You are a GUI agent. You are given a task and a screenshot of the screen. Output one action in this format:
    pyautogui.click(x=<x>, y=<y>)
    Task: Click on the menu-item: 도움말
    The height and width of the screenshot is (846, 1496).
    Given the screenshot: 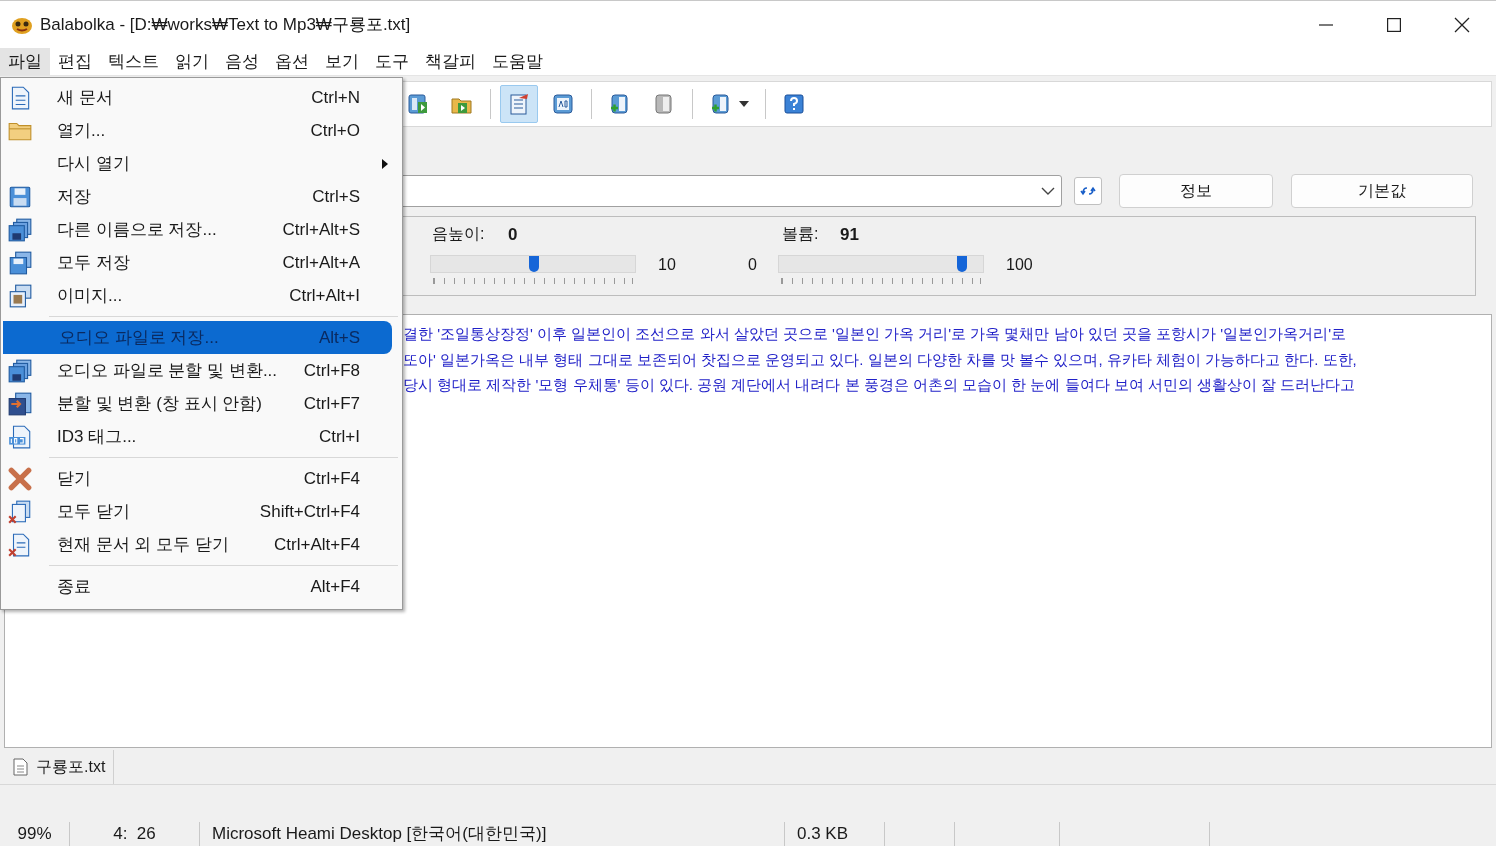 What is the action you would take?
    pyautogui.click(x=517, y=61)
    